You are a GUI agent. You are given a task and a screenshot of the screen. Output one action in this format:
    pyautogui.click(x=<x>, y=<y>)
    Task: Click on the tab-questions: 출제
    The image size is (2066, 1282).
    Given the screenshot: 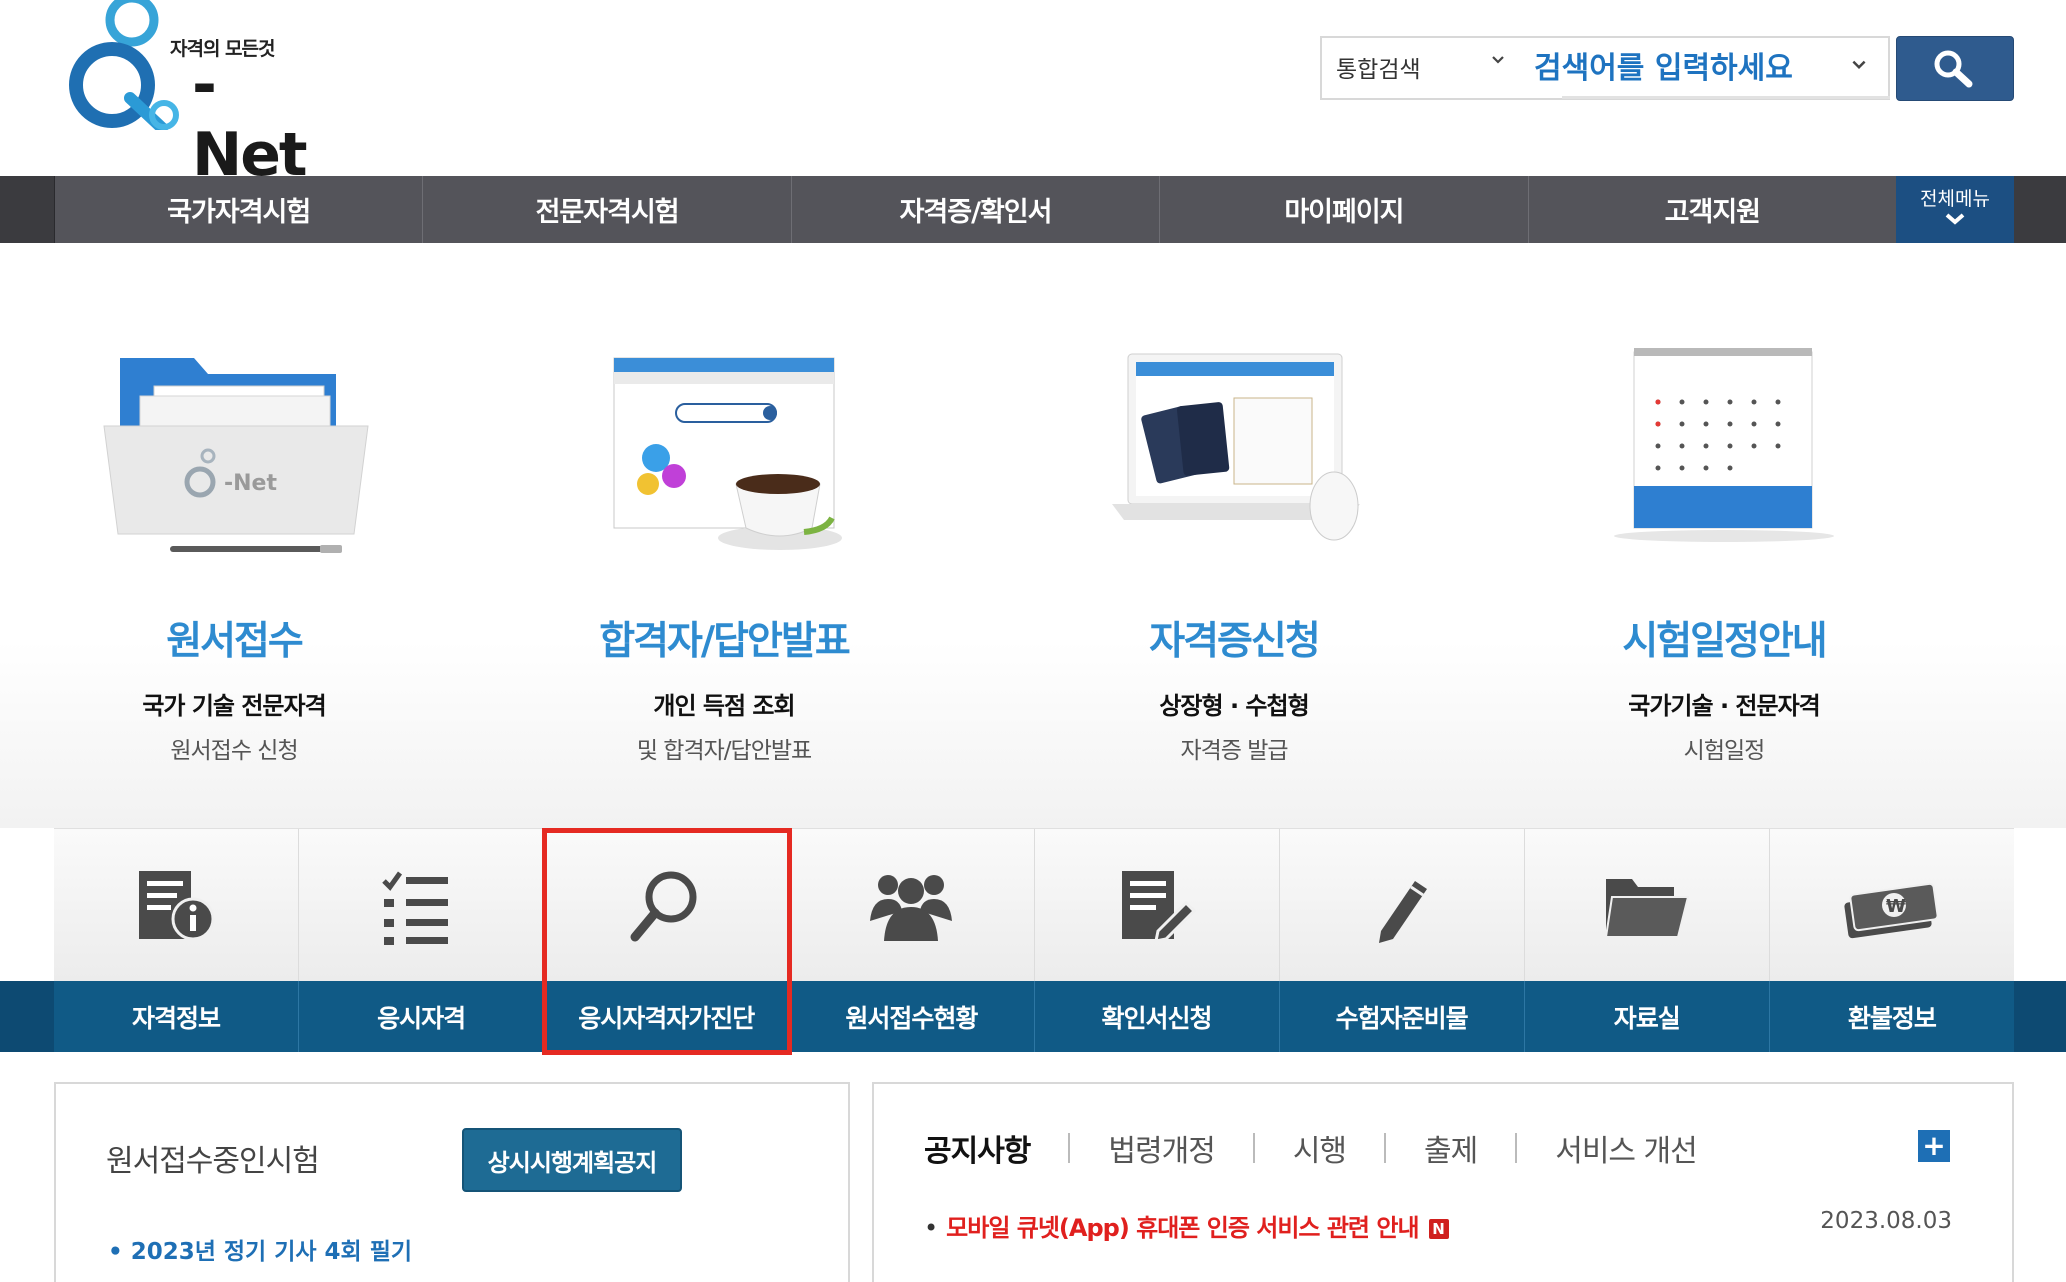 What is the action you would take?
    pyautogui.click(x=1451, y=1148)
    